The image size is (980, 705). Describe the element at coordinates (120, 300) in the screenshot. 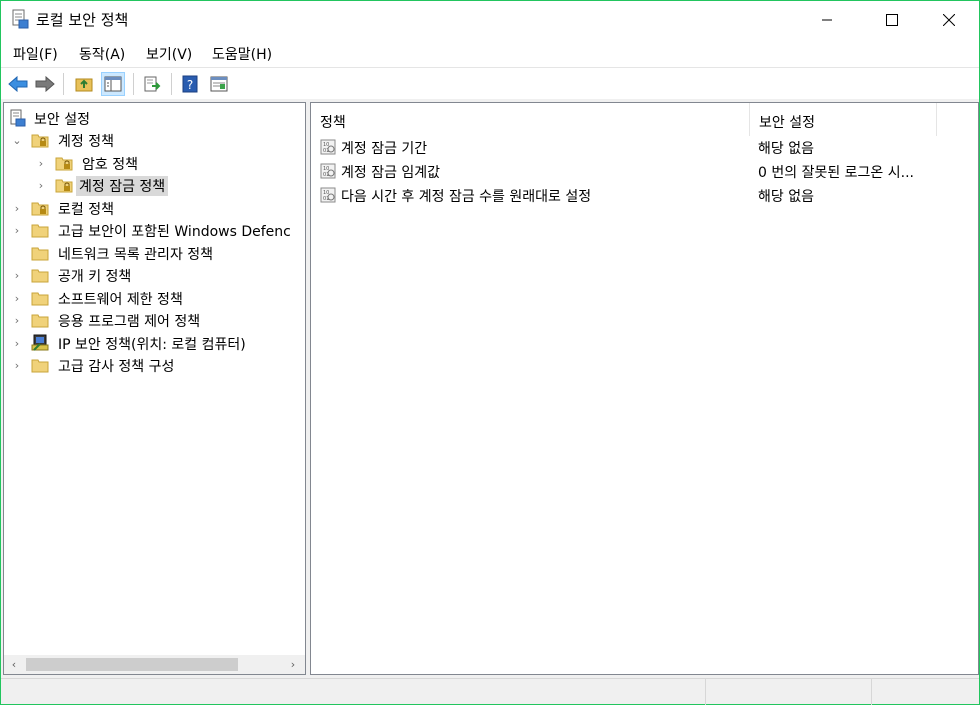

I see `tree-item-label: 소프트웨어 제한 정책` at that location.